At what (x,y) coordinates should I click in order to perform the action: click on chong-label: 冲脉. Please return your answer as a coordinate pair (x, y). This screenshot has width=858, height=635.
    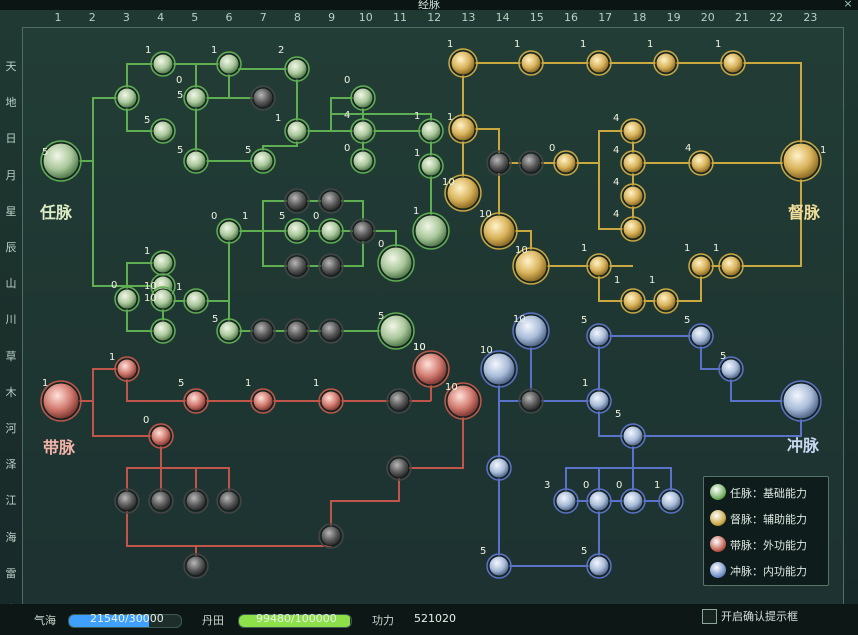
    Looking at the image, I should click on (803, 445).